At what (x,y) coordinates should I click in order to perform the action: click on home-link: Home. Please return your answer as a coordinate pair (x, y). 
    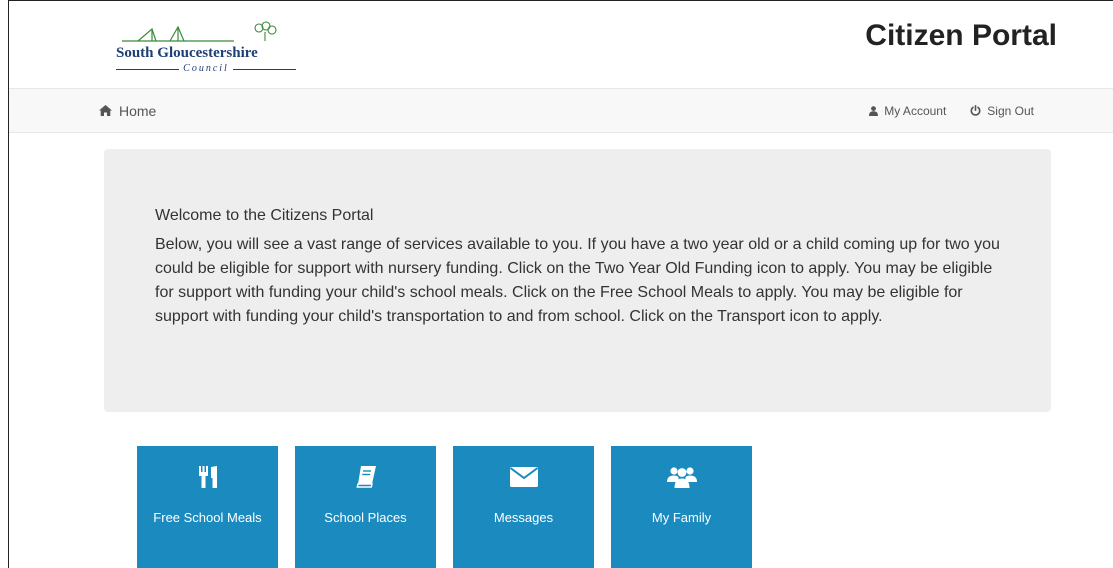
    Looking at the image, I should click on (127, 110).